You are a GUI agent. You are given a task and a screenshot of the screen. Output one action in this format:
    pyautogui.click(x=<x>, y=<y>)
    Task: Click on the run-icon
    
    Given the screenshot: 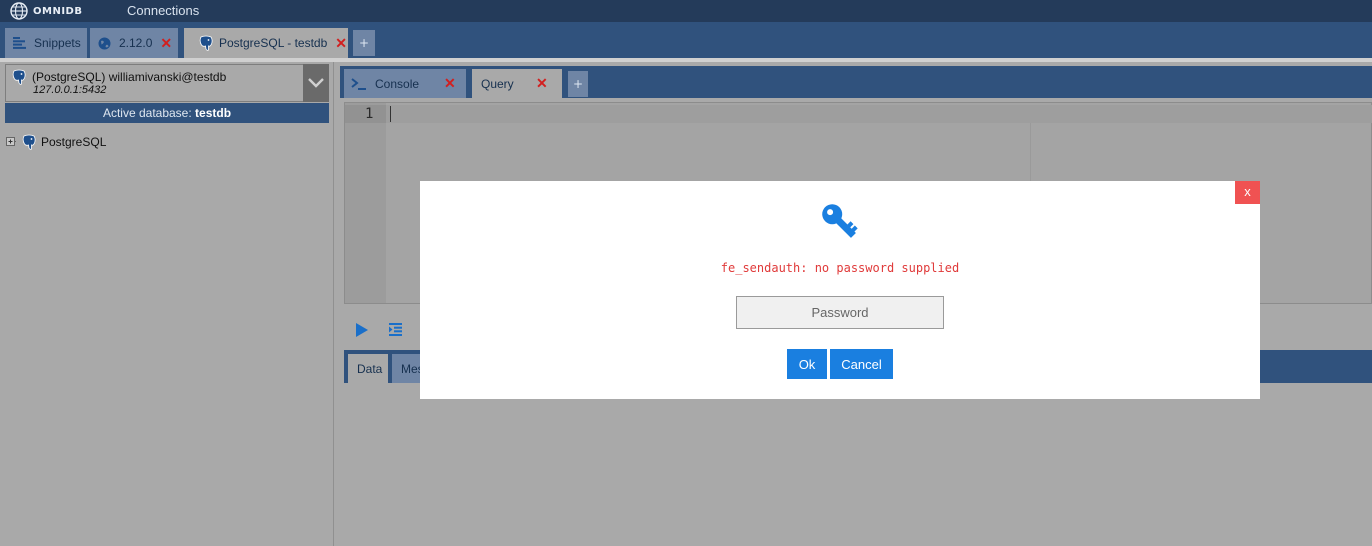 What is the action you would take?
    pyautogui.click(x=362, y=330)
    